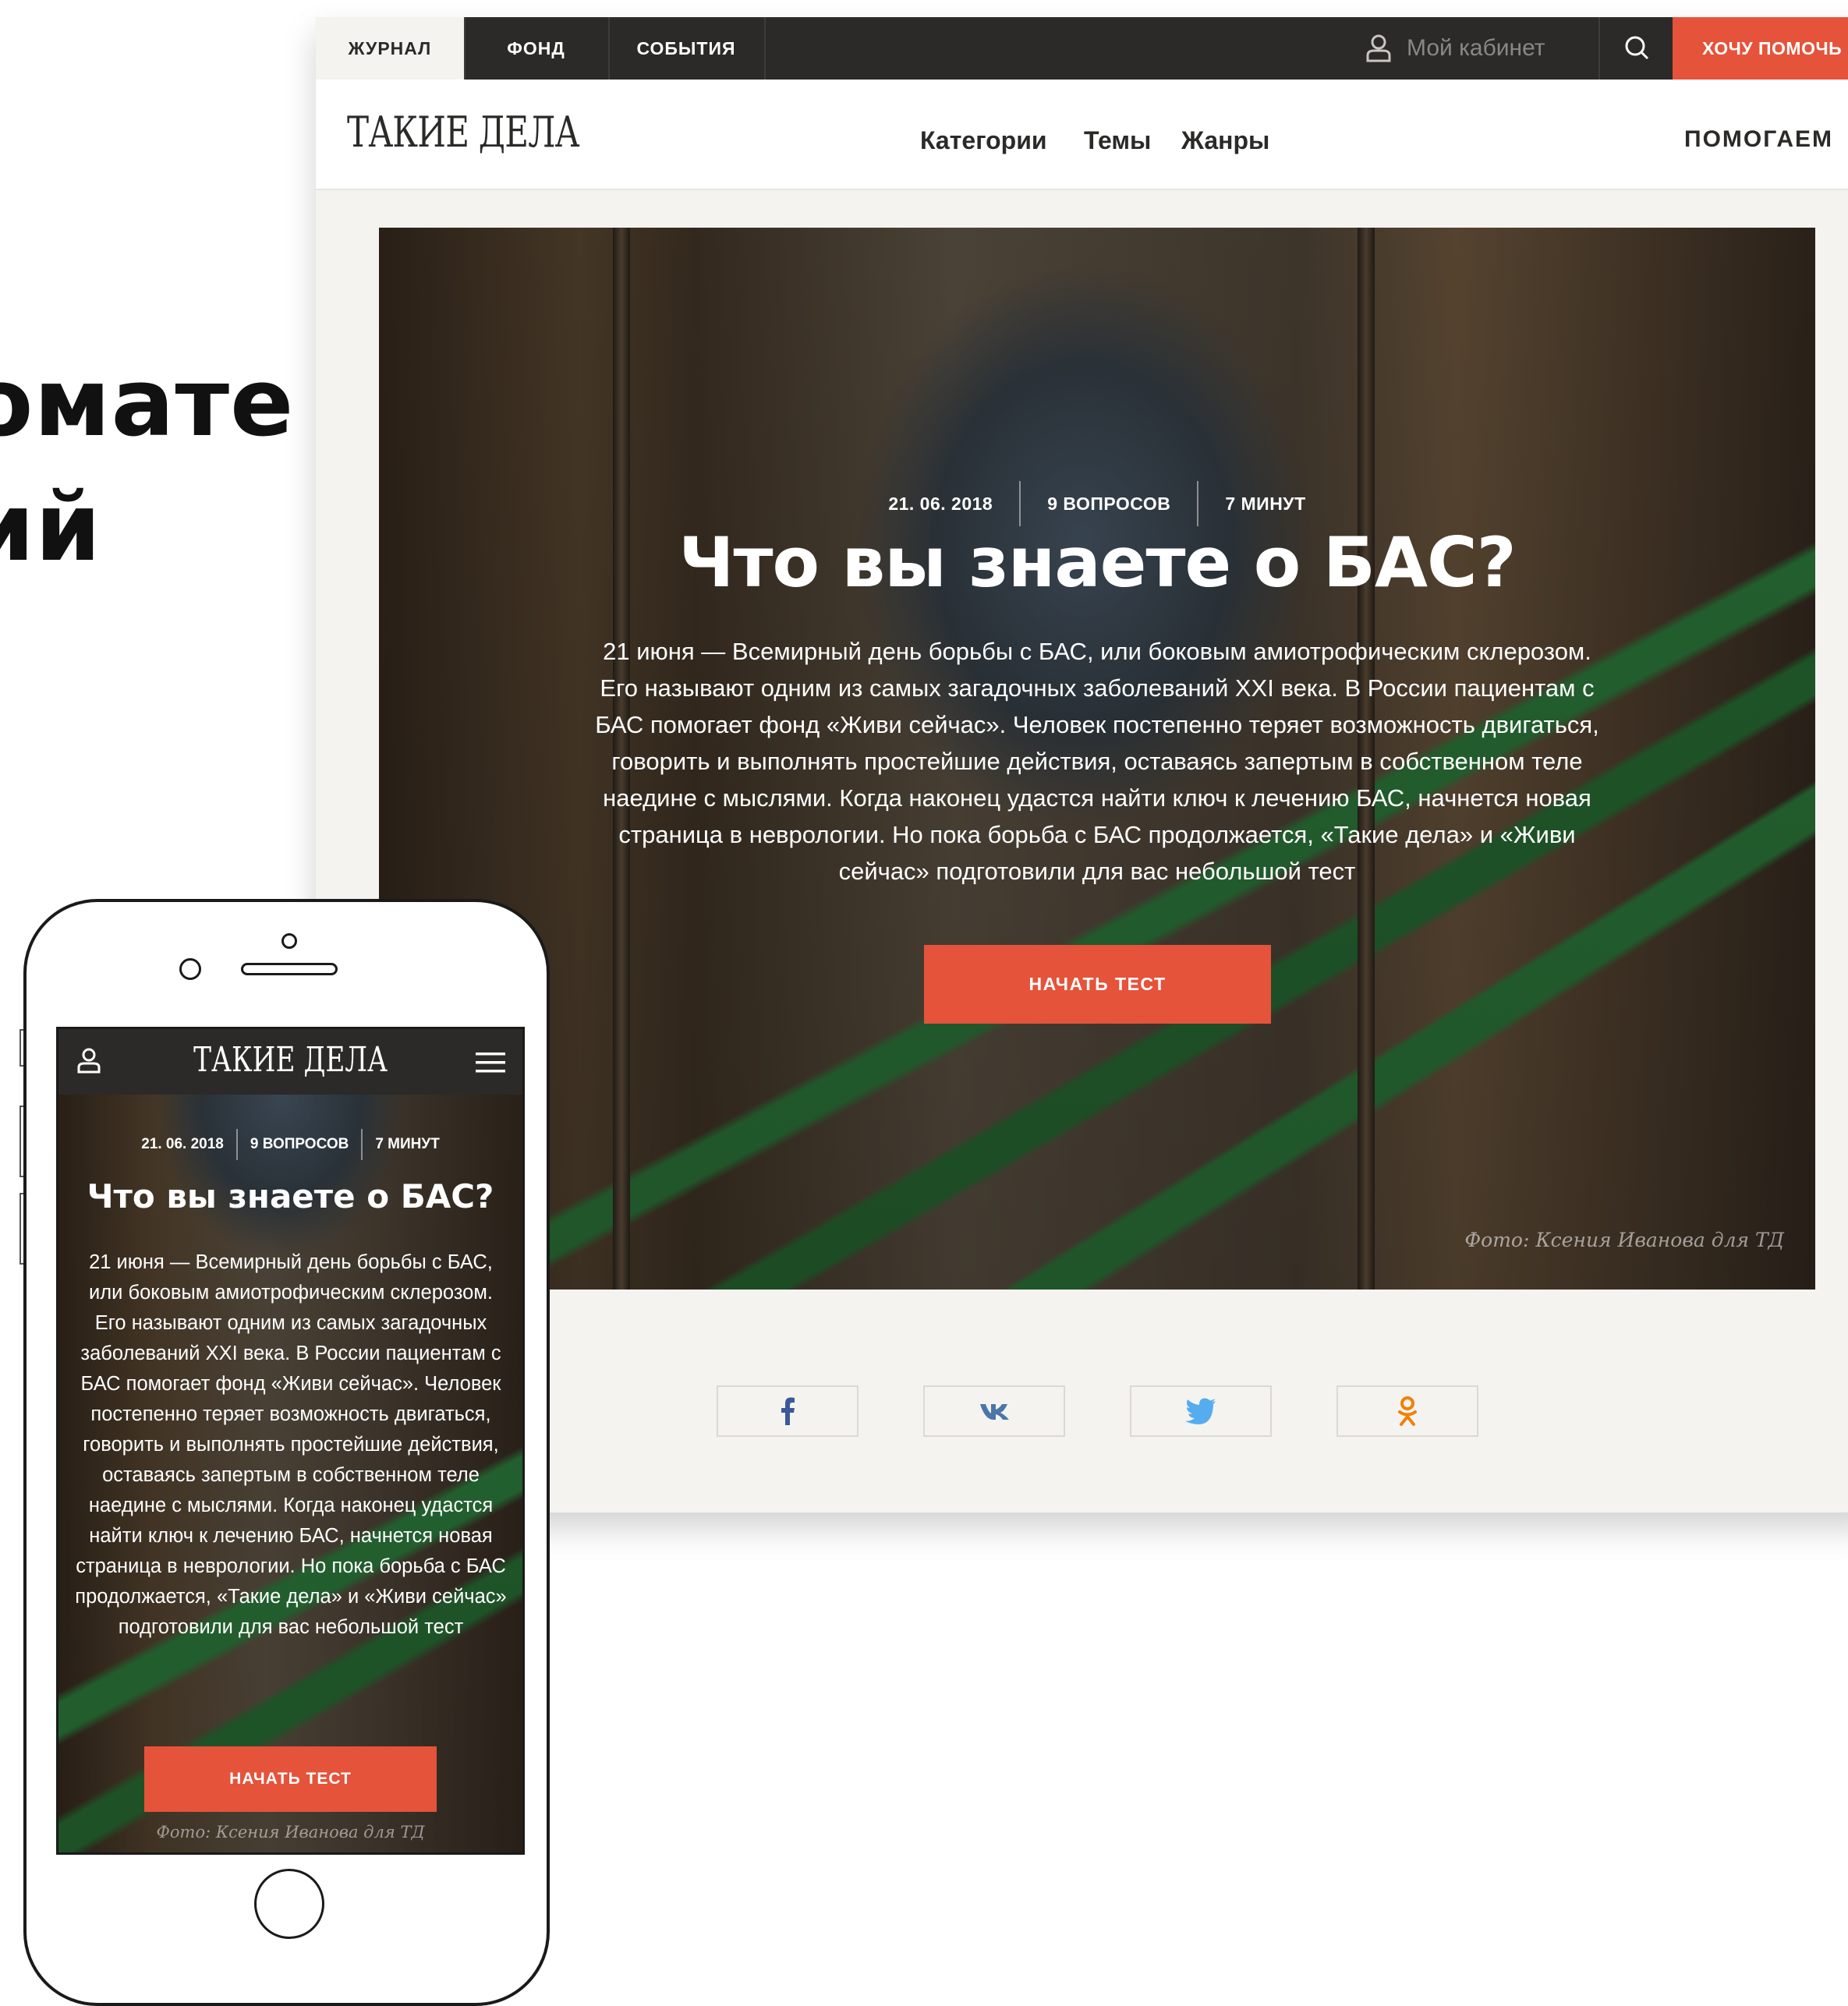  I want to click on mobile-start-test-button: НАЧАТЬ ТЕСТ, so click(290, 1779).